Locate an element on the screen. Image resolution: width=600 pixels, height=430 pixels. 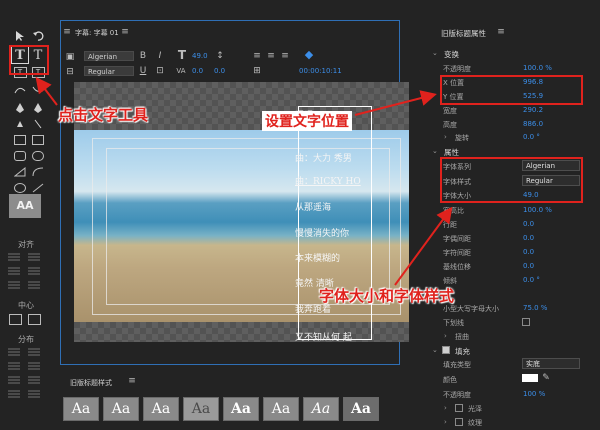
set-text-position-callout: 设置文字位置 is located at coordinates (307, 121).